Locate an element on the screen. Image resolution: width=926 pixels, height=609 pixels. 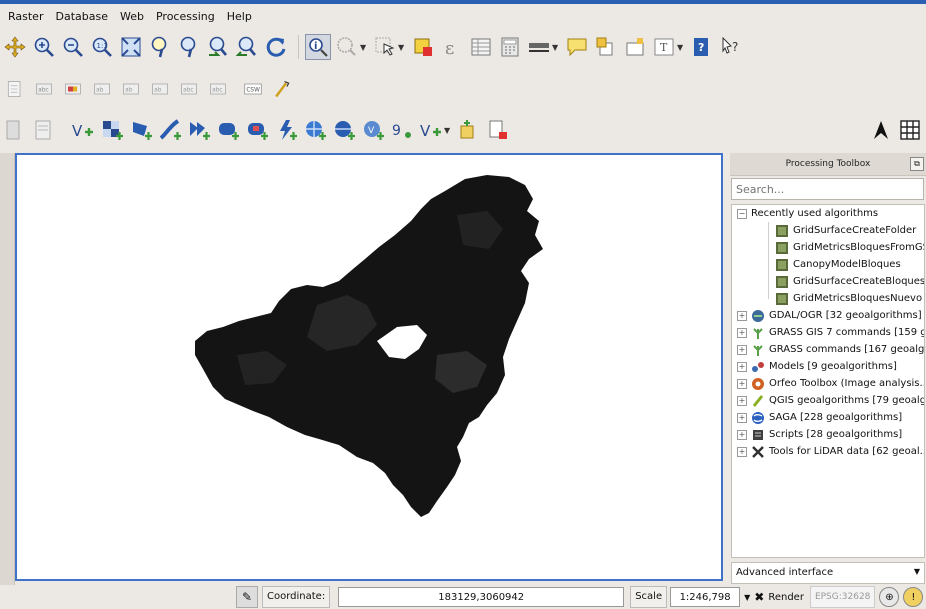
tree-item-recent: CanopyModelBloques is located at coordinates (828, 264).